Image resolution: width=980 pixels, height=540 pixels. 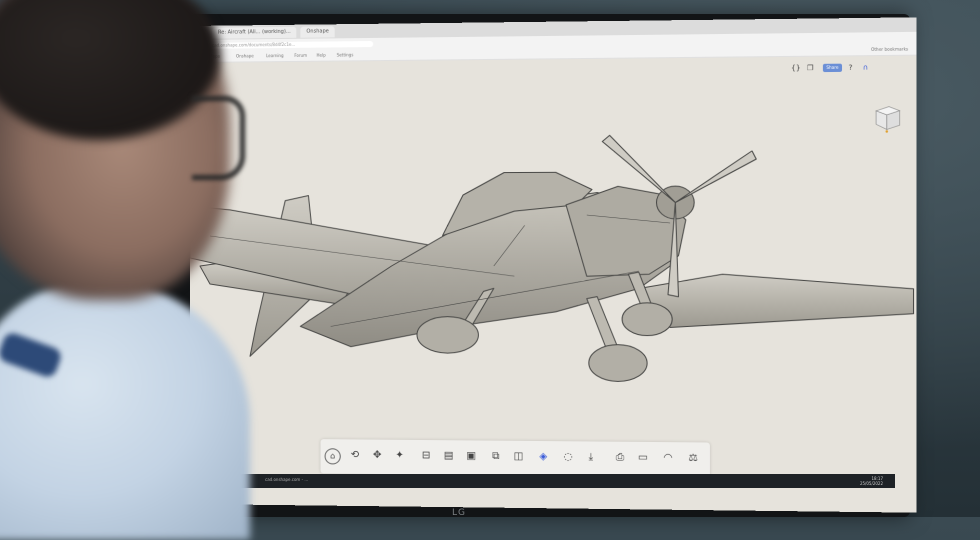 What do you see at coordinates (518, 457) in the screenshot?
I see `measure-icon: ◫` at bounding box center [518, 457].